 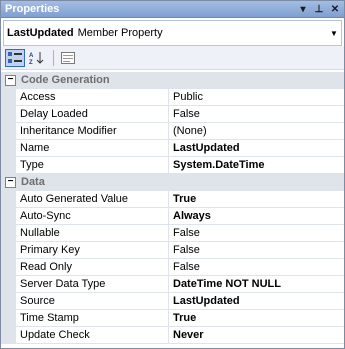 I want to click on property-value: System.DateTime, so click(x=256, y=165).